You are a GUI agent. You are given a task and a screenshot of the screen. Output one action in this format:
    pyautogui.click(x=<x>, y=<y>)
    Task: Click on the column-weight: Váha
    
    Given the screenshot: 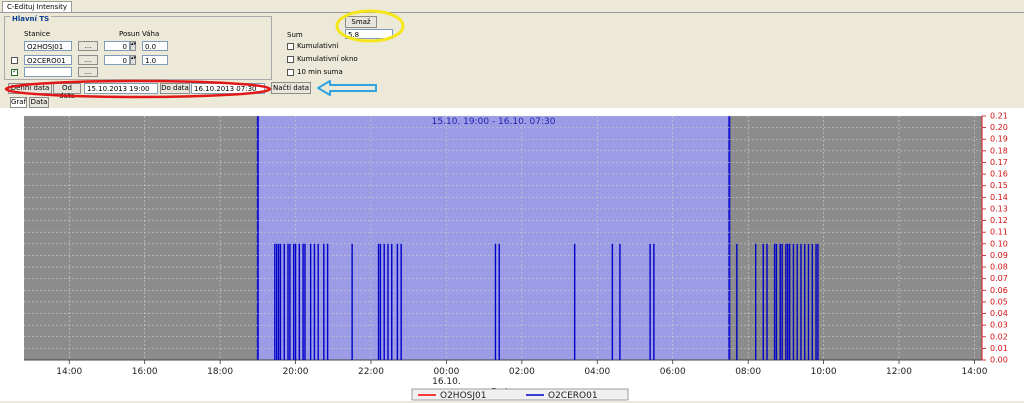 What is the action you would take?
    pyautogui.click(x=151, y=34)
    